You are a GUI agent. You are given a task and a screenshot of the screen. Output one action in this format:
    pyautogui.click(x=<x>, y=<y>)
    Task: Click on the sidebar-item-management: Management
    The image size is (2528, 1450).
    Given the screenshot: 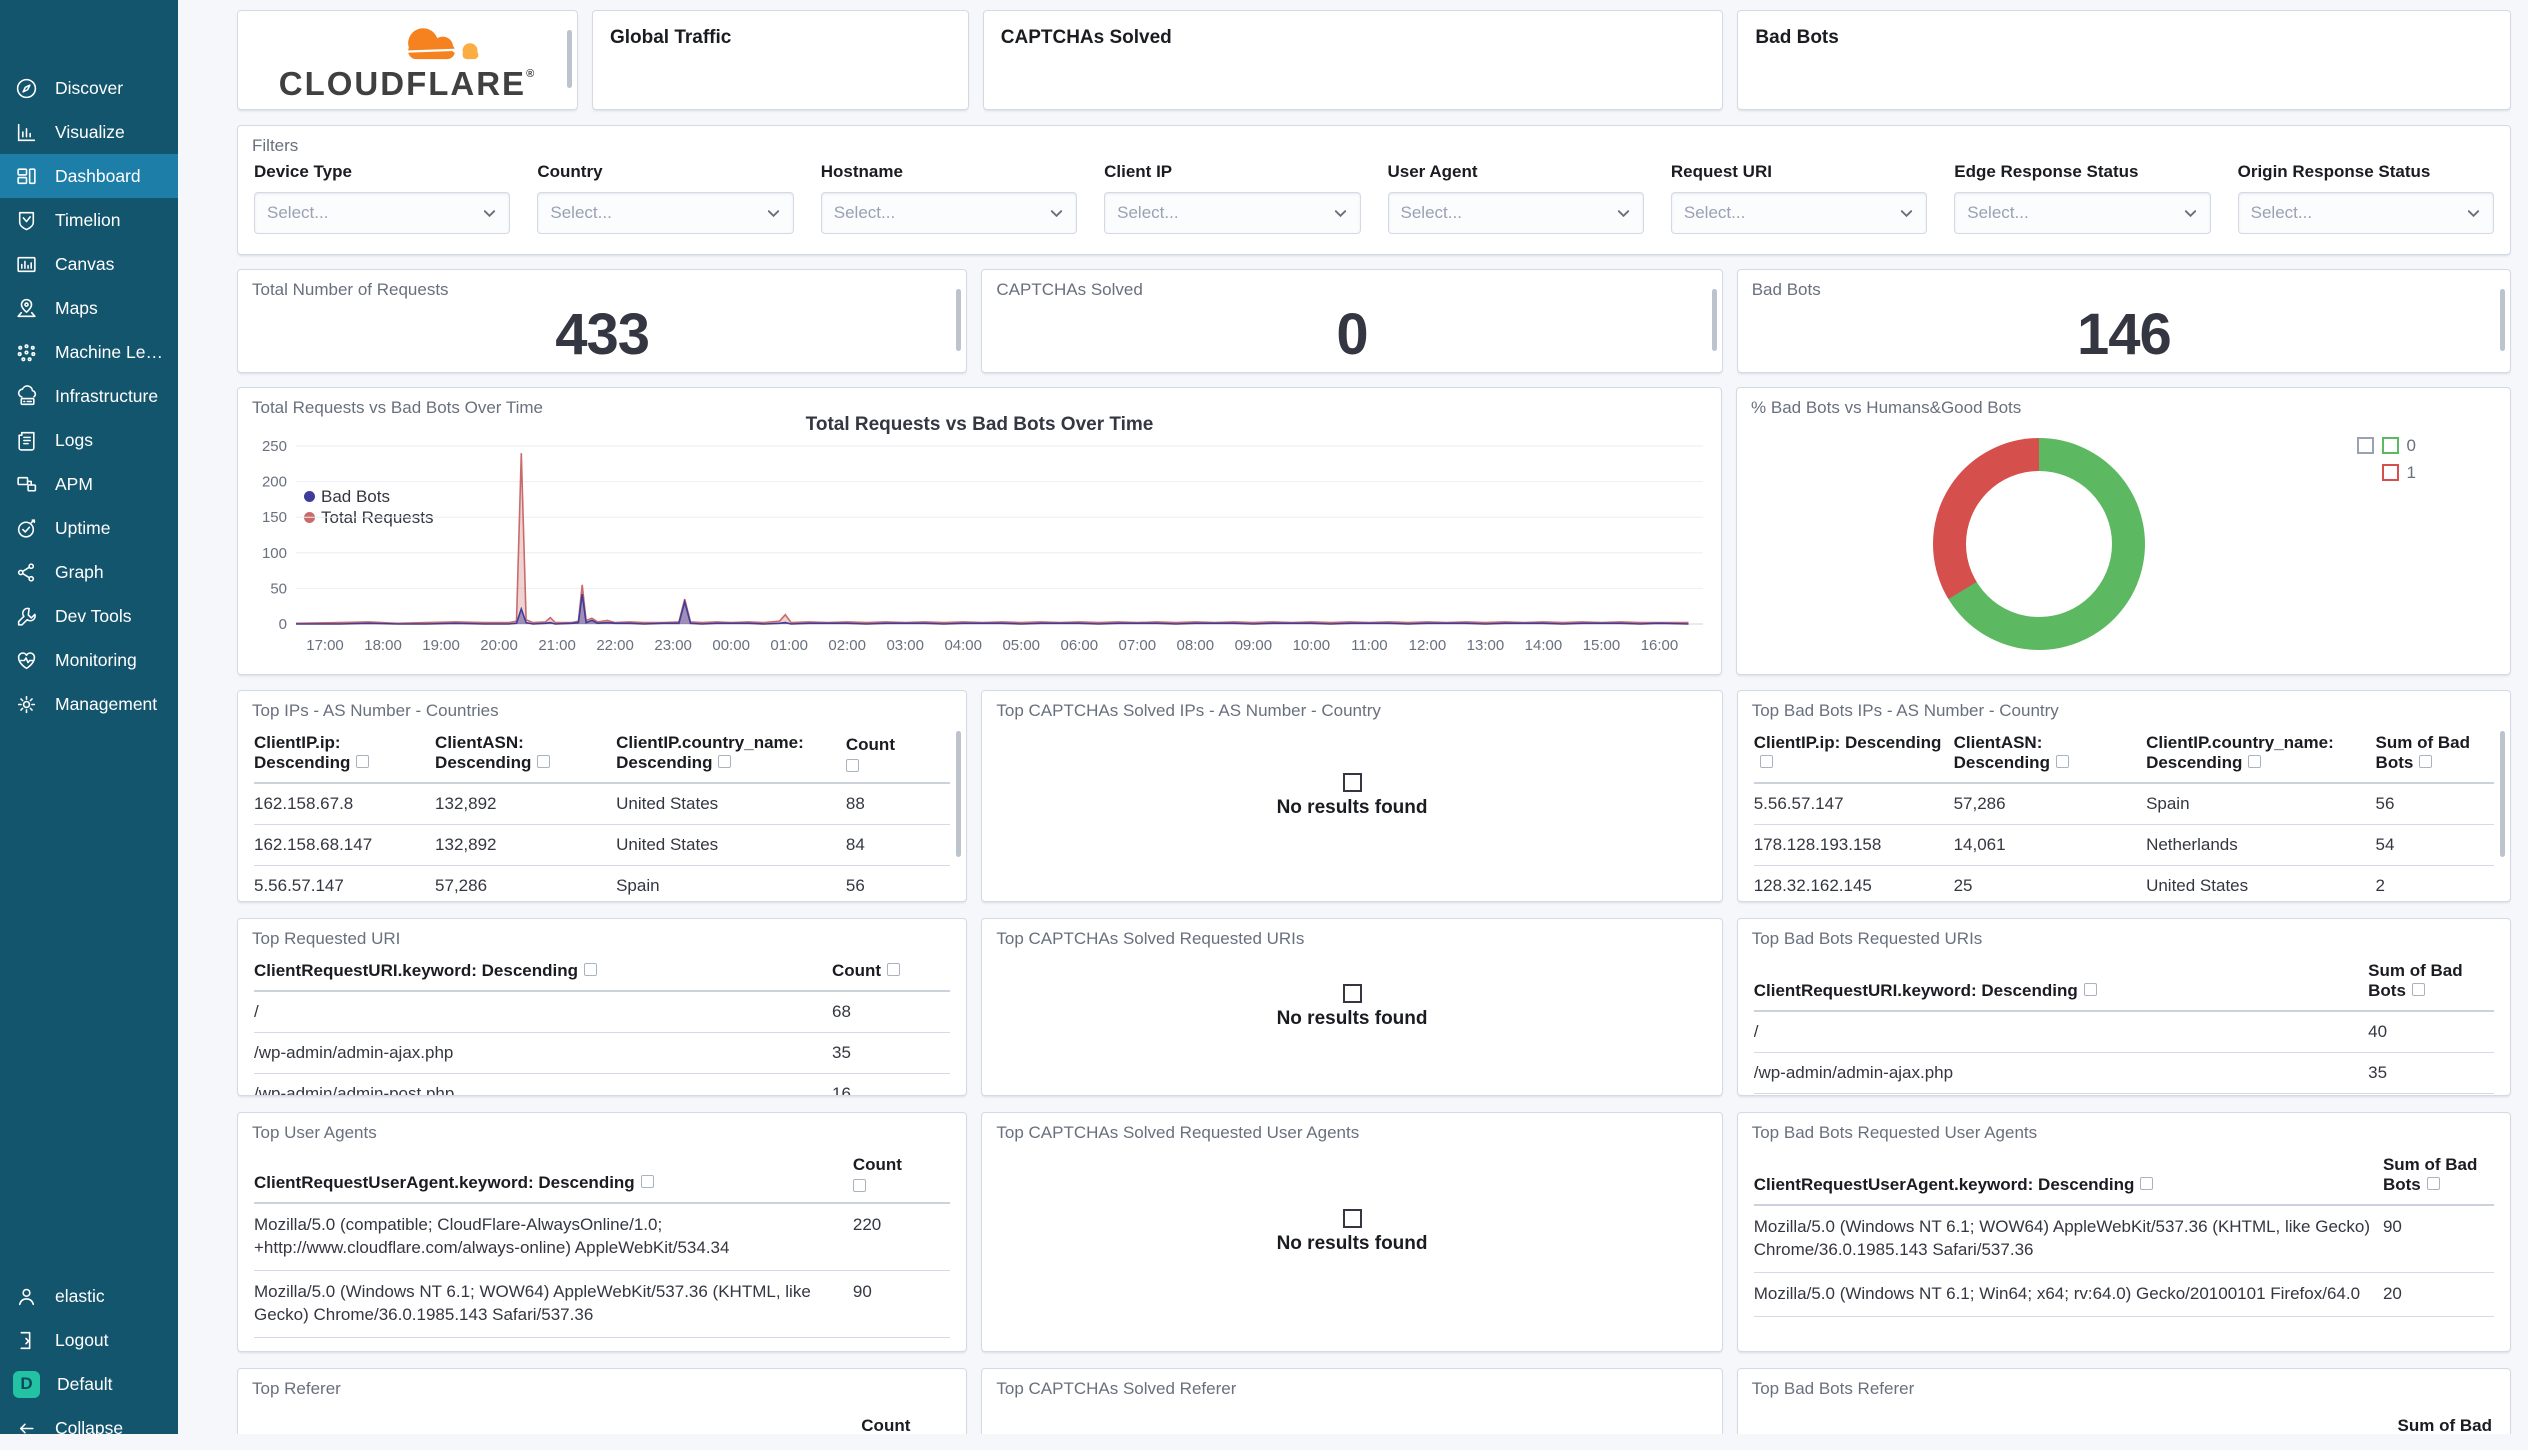 What is the action you would take?
    pyautogui.click(x=89, y=704)
    